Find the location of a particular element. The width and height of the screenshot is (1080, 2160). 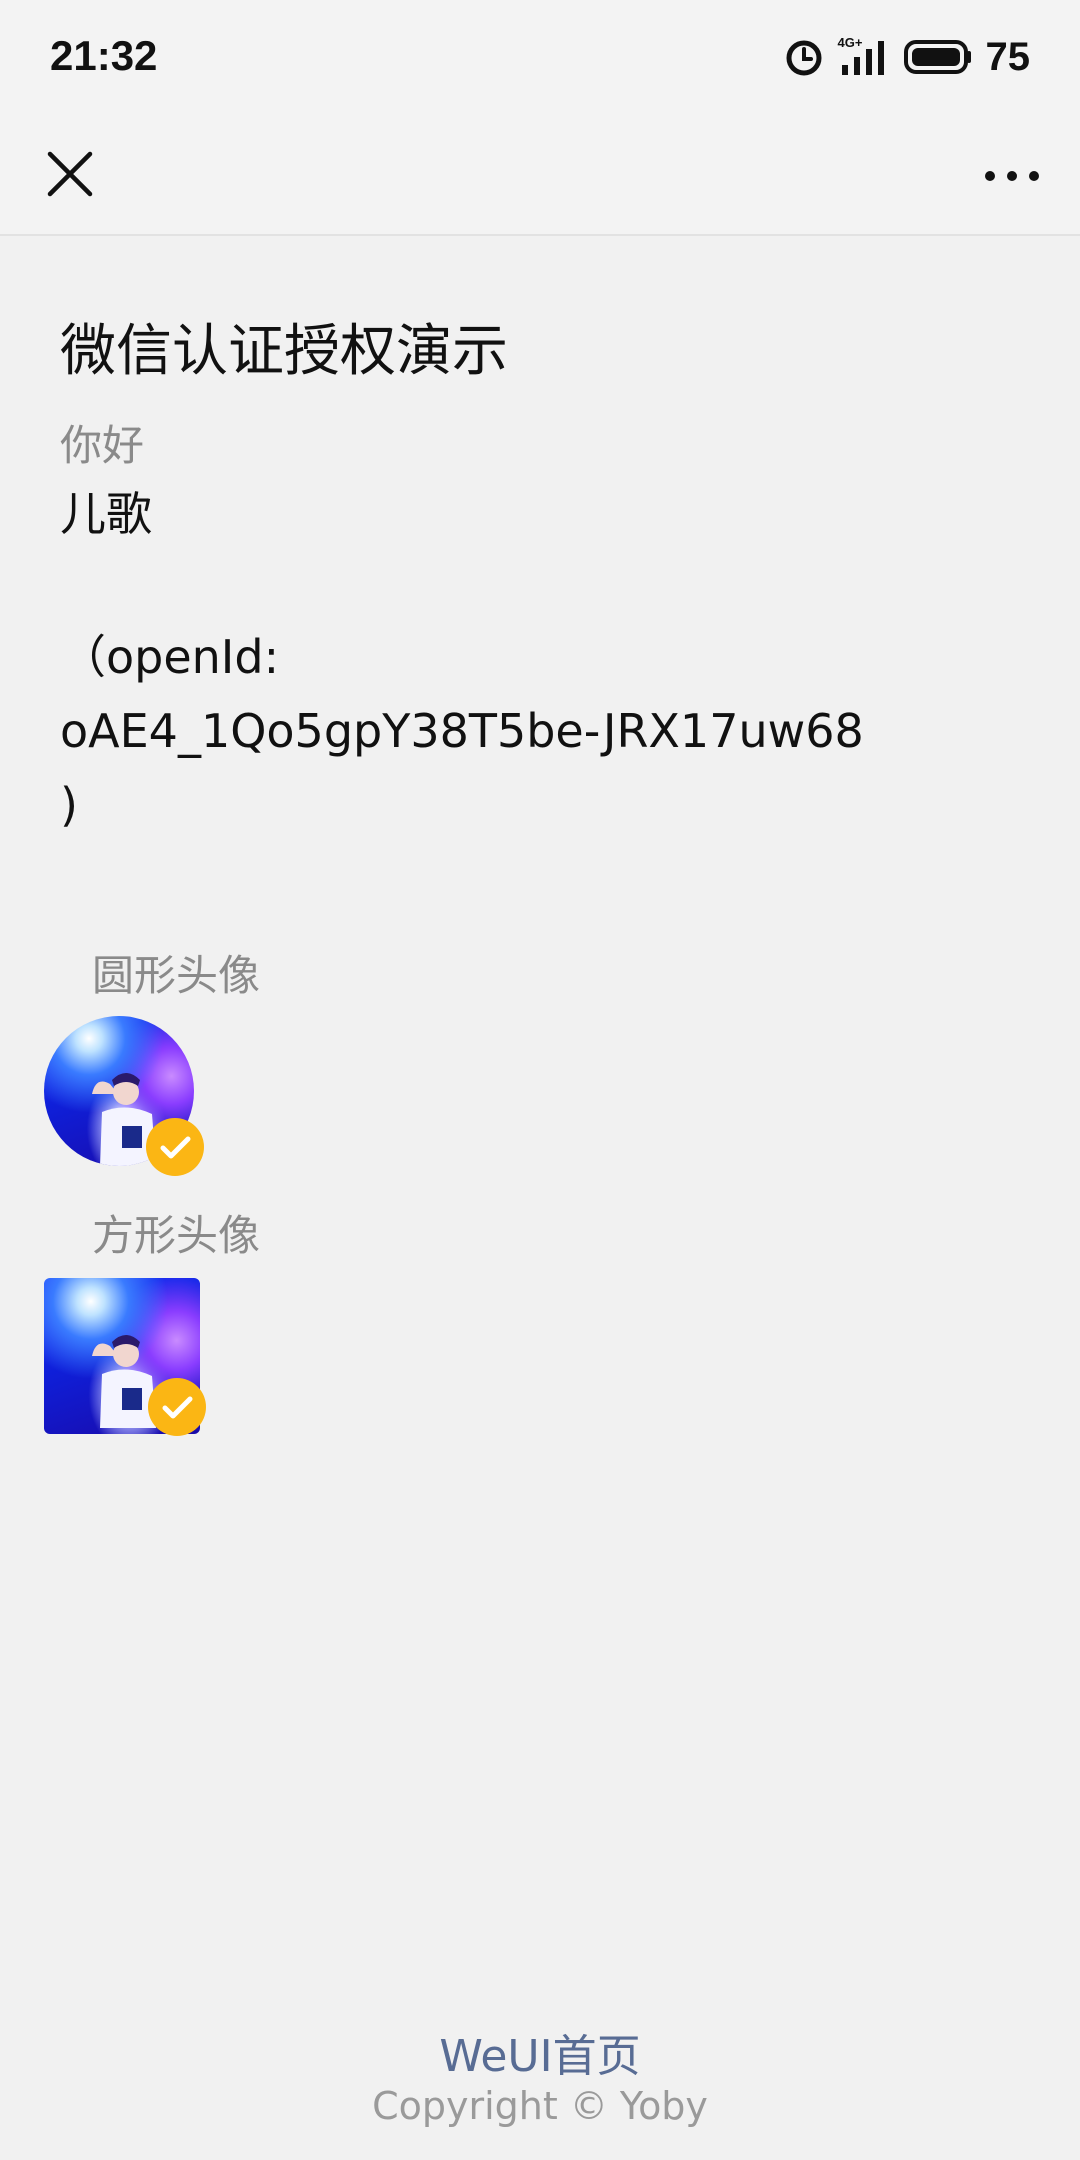

user-nickname: 儿歌 is located at coordinates (106, 514).